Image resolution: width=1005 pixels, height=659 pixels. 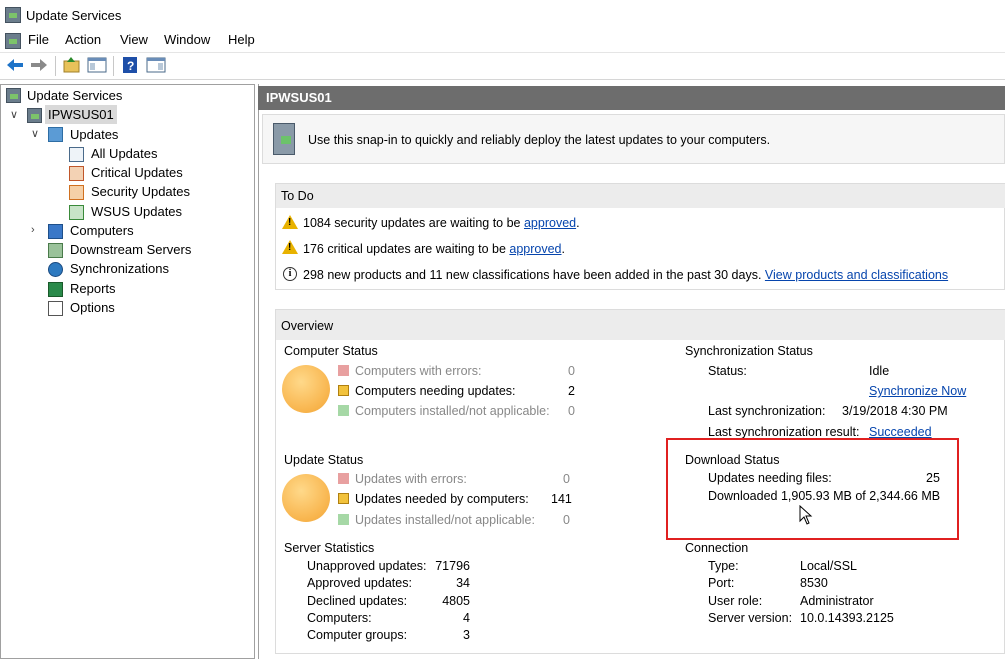 What do you see at coordinates (33, 230) in the screenshot?
I see `chevron-right-icon: ›` at bounding box center [33, 230].